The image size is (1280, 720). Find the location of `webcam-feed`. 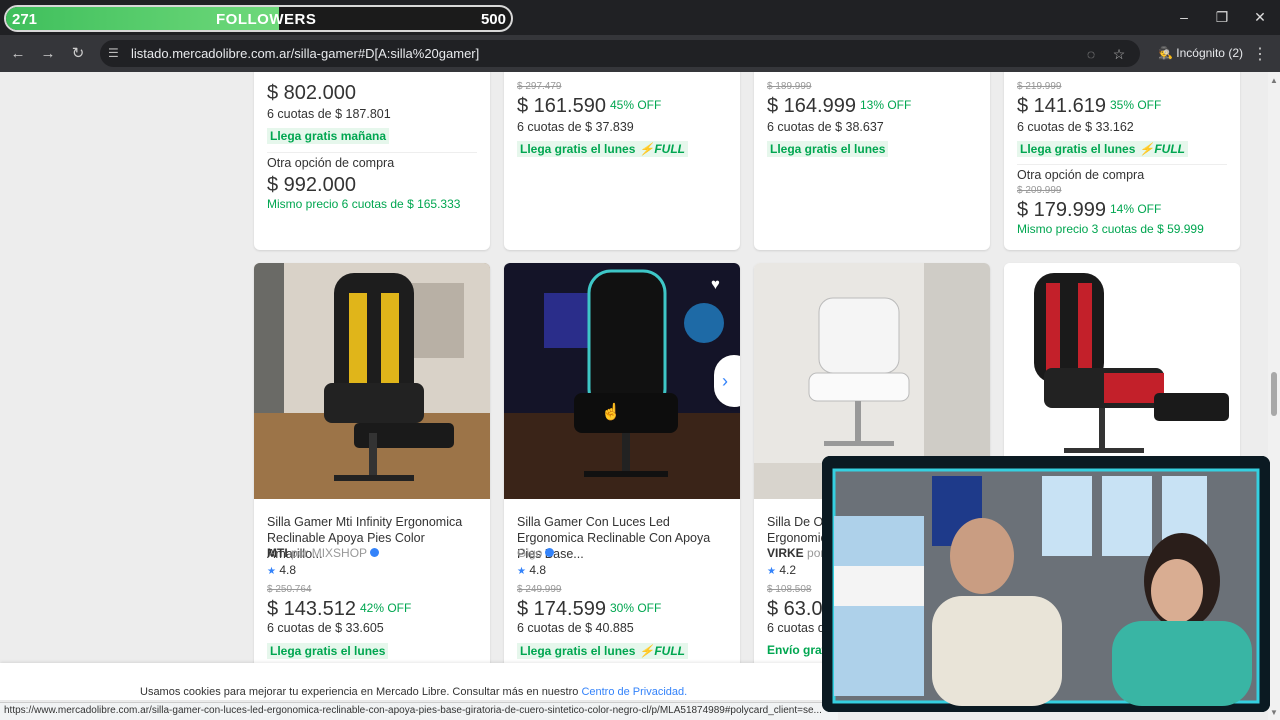

webcam-feed is located at coordinates (1046, 584).